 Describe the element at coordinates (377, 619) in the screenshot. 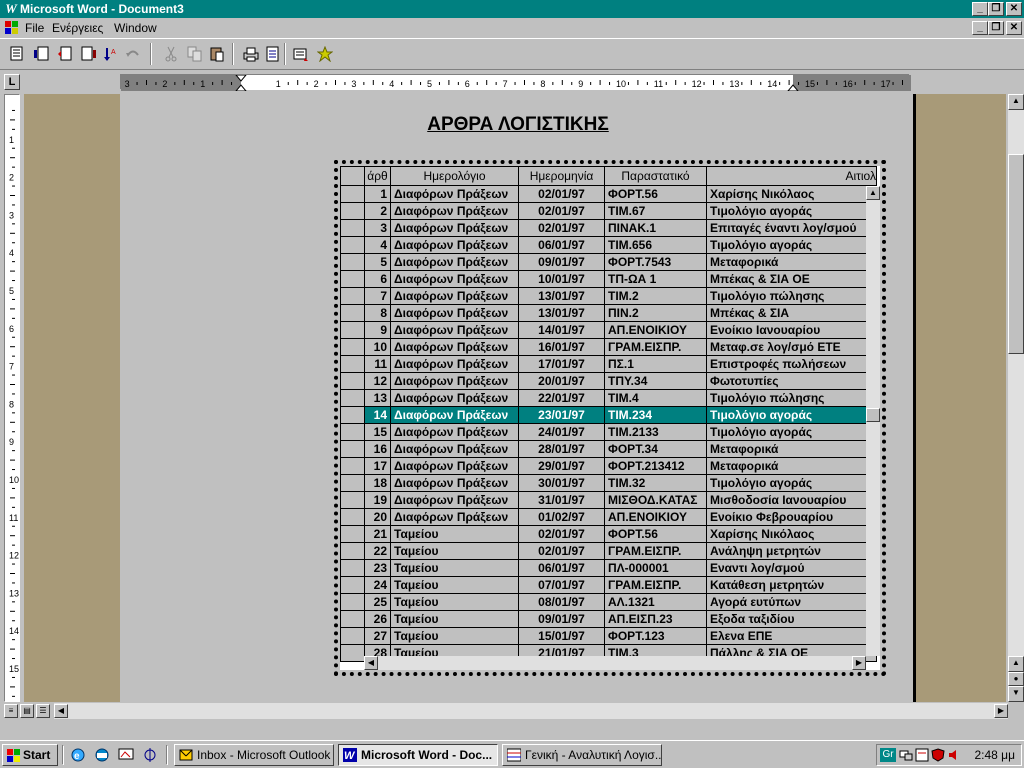

I see `cell-number: 26` at that location.